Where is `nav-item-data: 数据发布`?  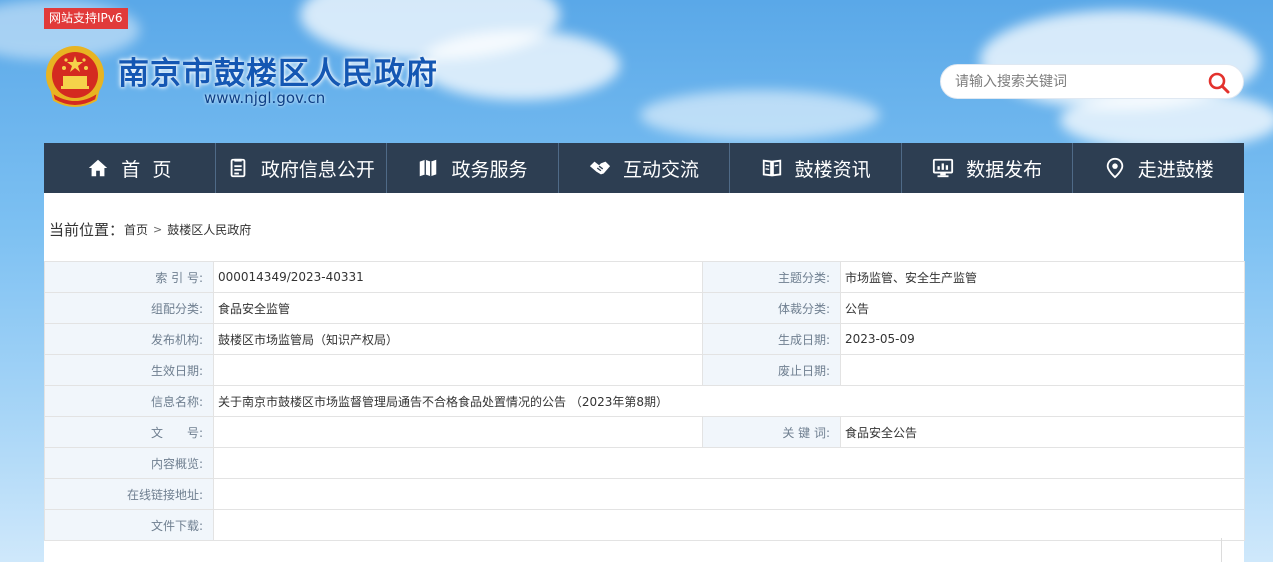 nav-item-data: 数据发布 is located at coordinates (988, 168).